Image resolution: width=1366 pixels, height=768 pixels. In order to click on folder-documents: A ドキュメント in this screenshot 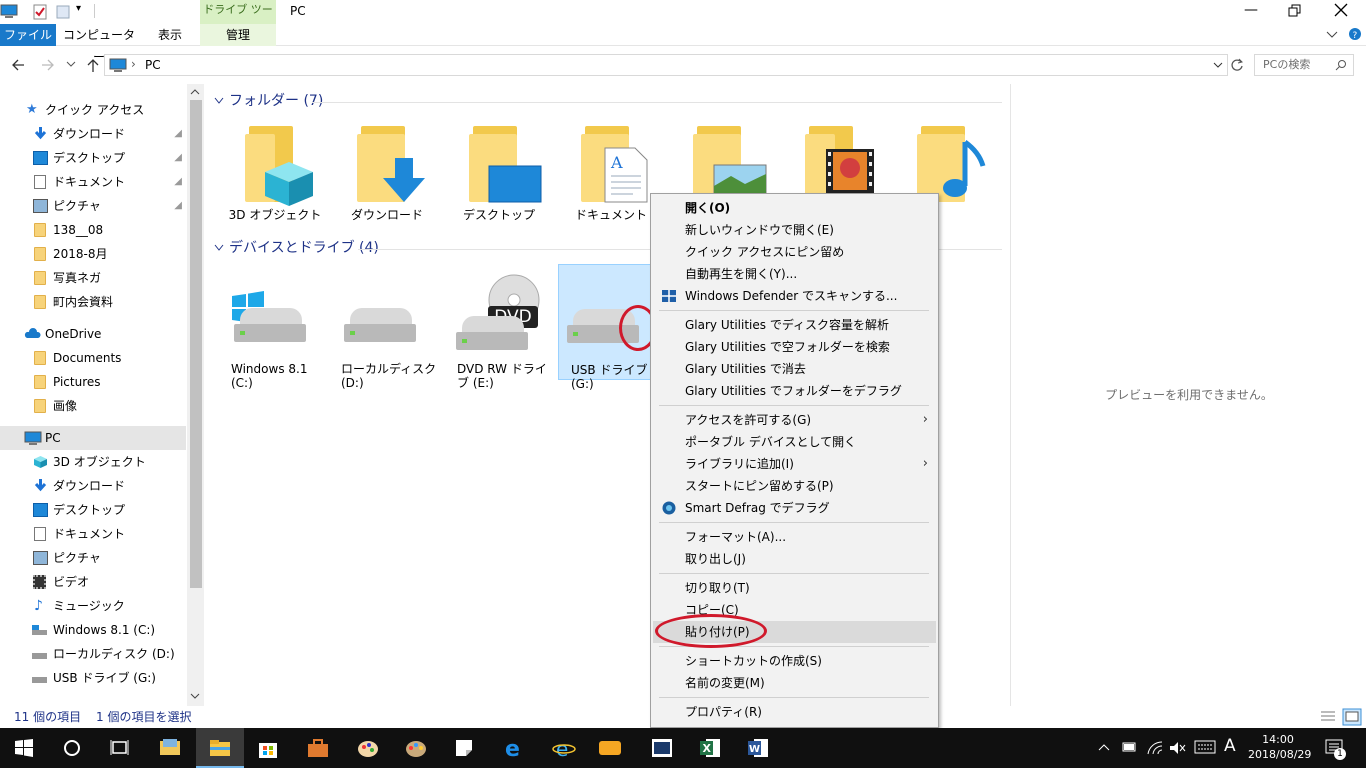, I will do `click(611, 174)`.